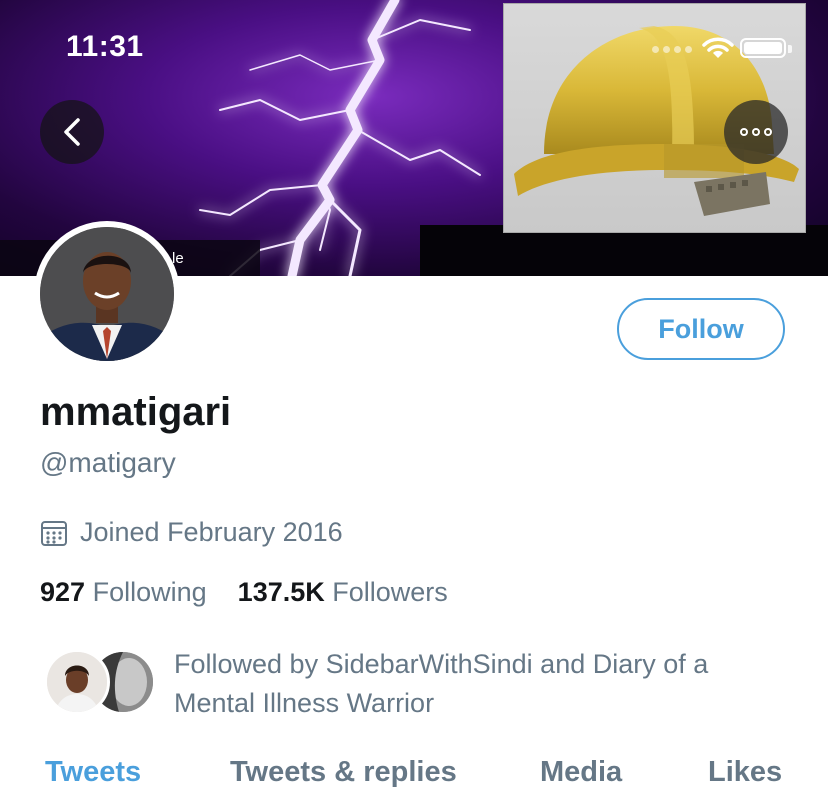  Describe the element at coordinates (108, 462) in the screenshot. I see `user-handle: @matigary` at that location.